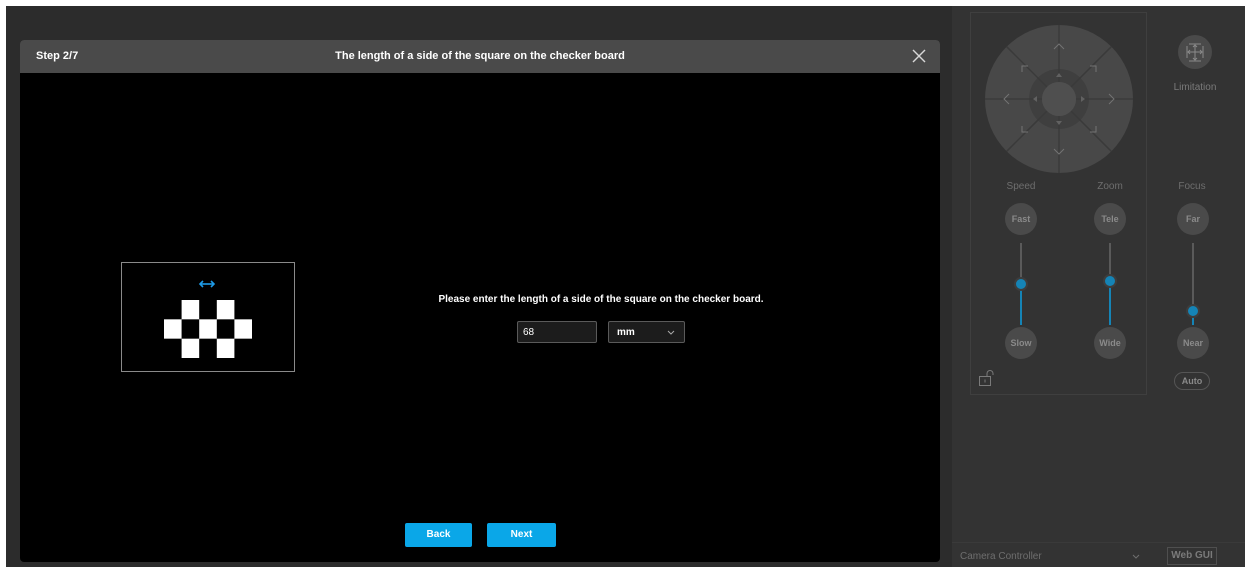 The image size is (1245, 567). What do you see at coordinates (1059, 99) in the screenshot?
I see `dpad-icon` at bounding box center [1059, 99].